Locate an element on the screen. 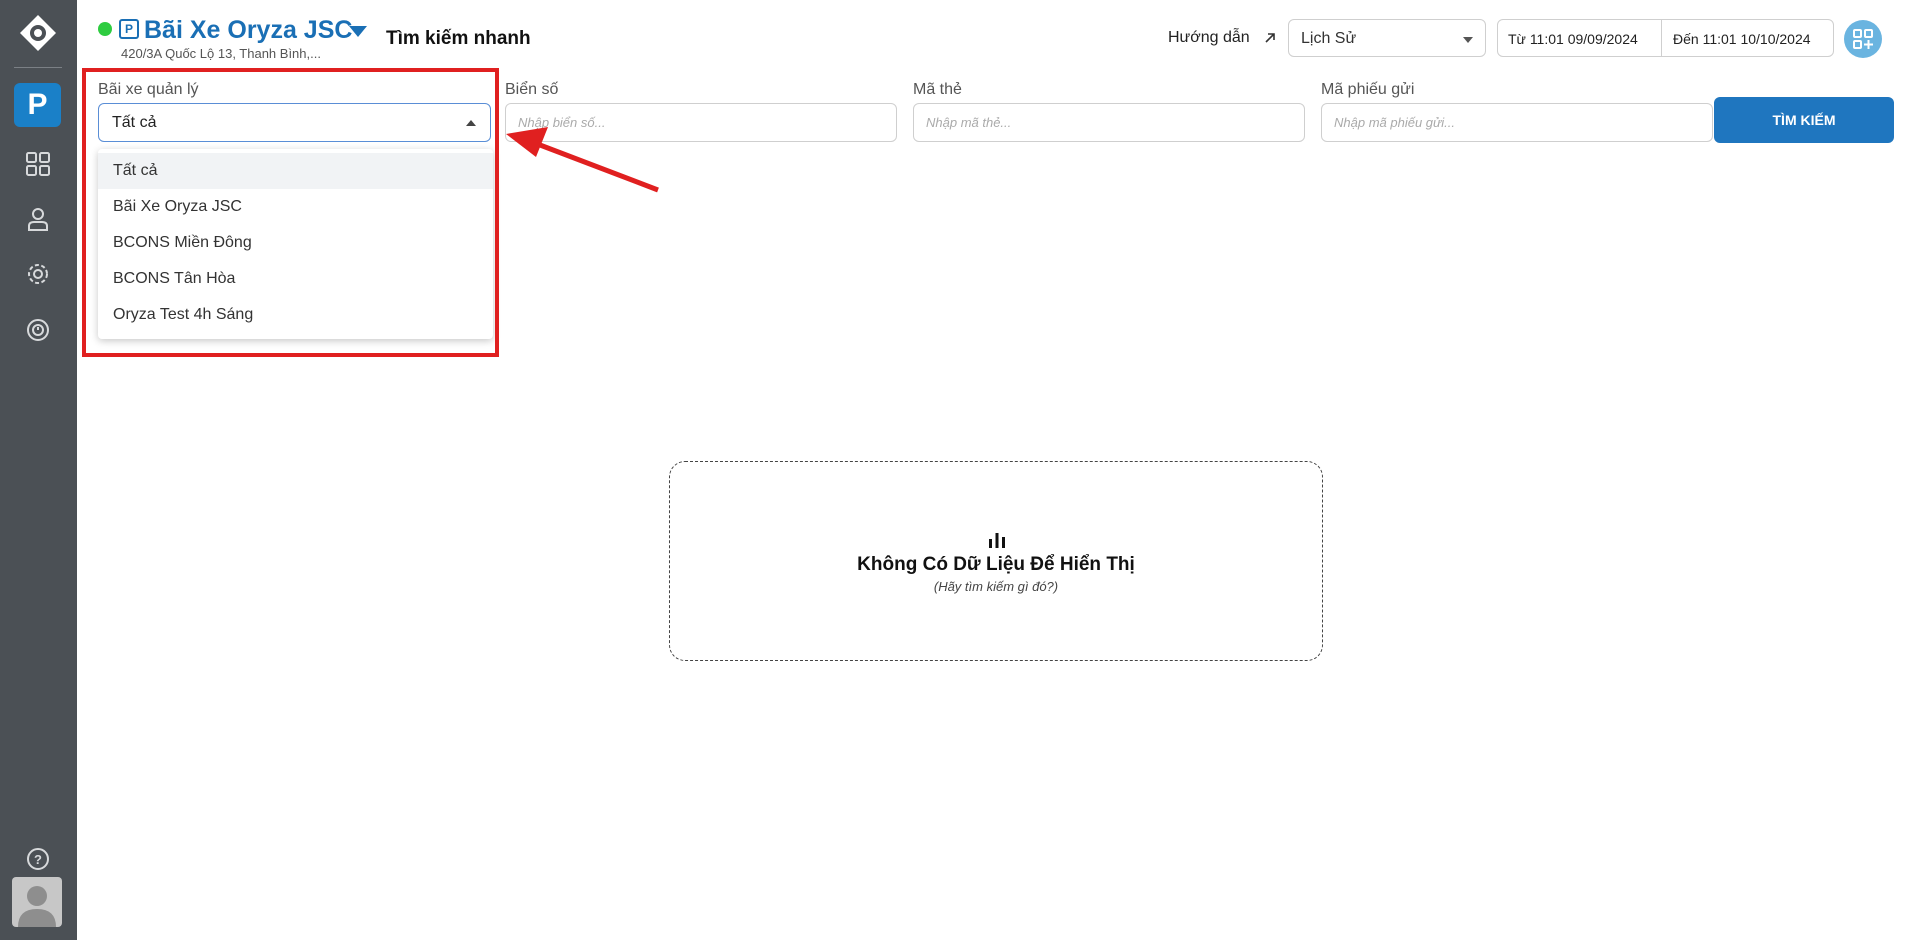 Image resolution: width=1916 pixels, height=940 pixels. ticket-input is located at coordinates (1517, 122).